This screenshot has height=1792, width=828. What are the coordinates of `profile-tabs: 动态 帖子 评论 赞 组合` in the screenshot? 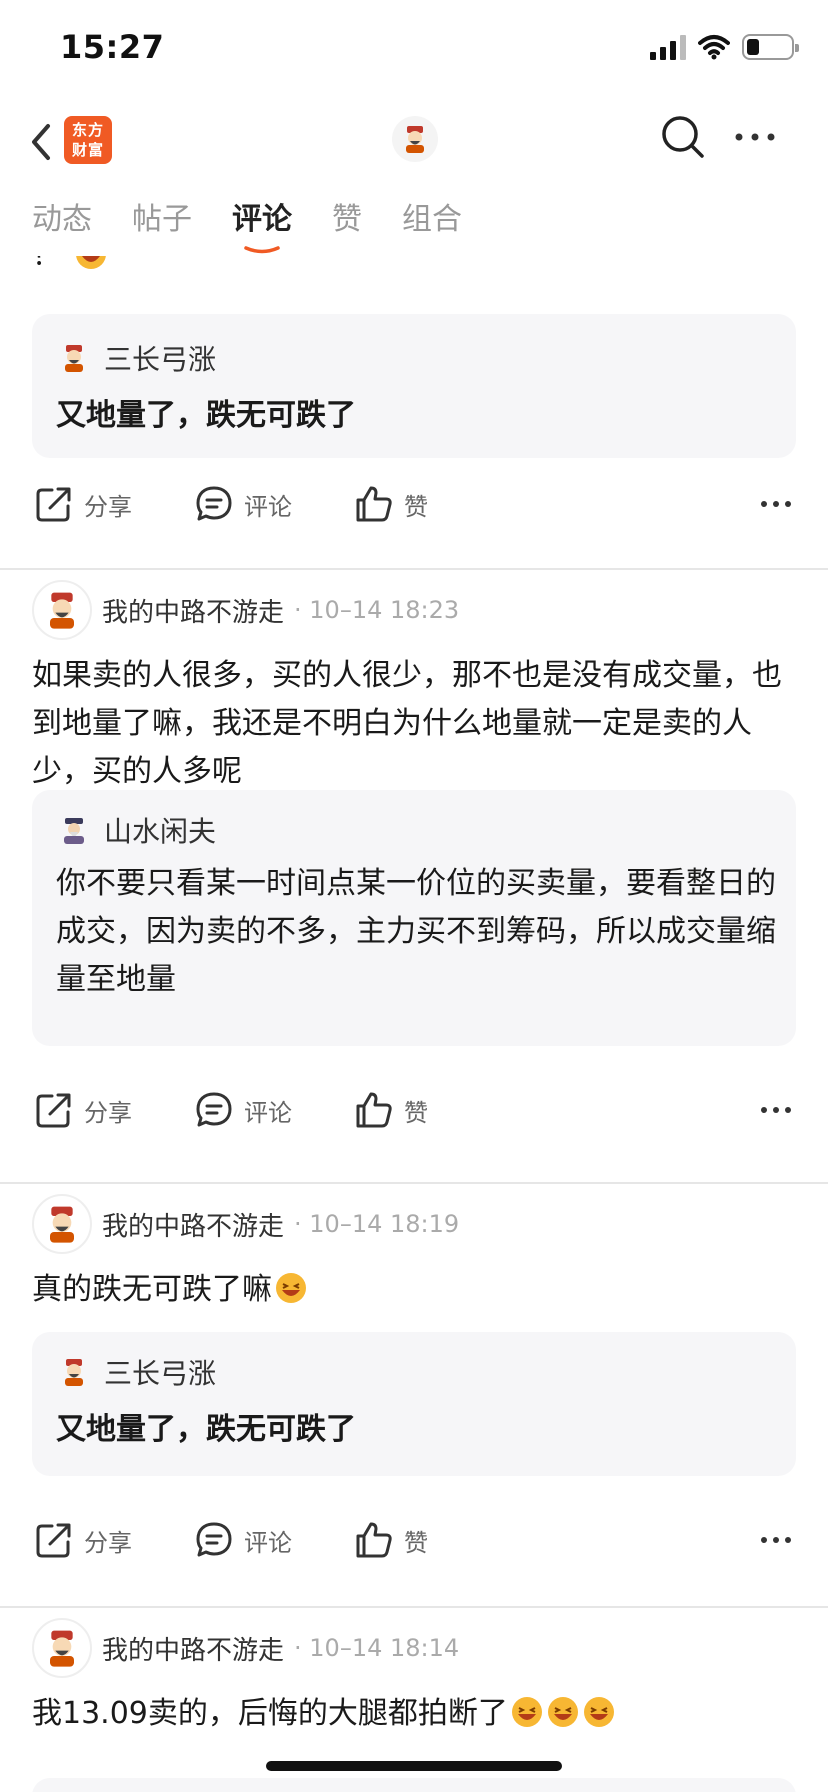 It's located at (414, 228).